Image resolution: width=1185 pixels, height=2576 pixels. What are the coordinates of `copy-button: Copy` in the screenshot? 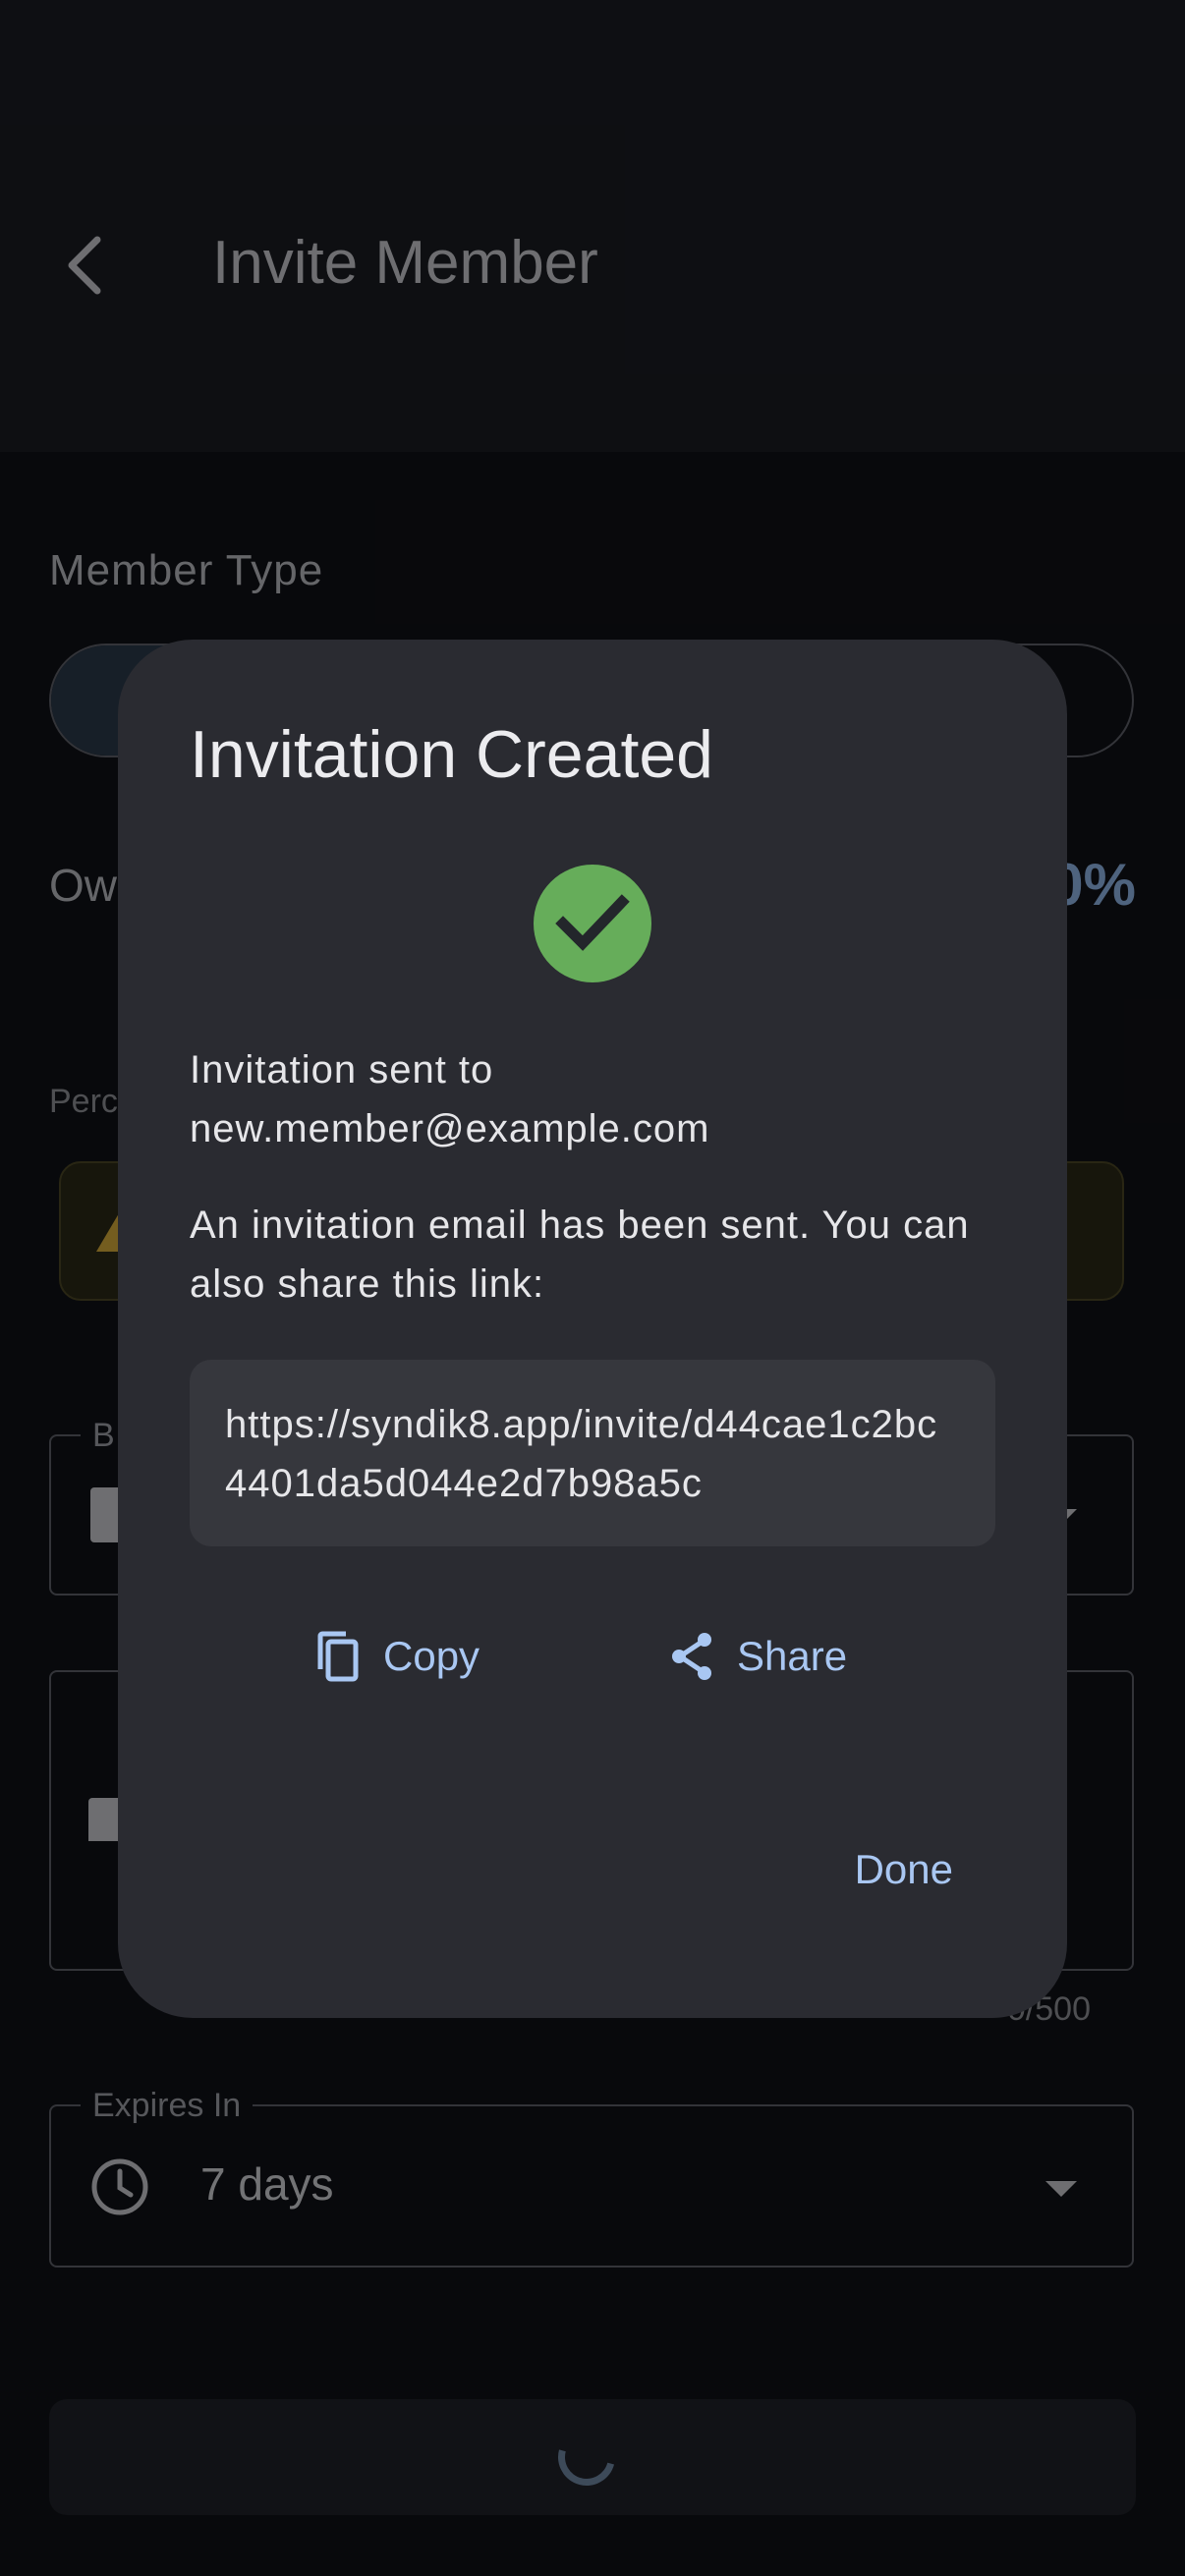 It's located at (397, 1656).